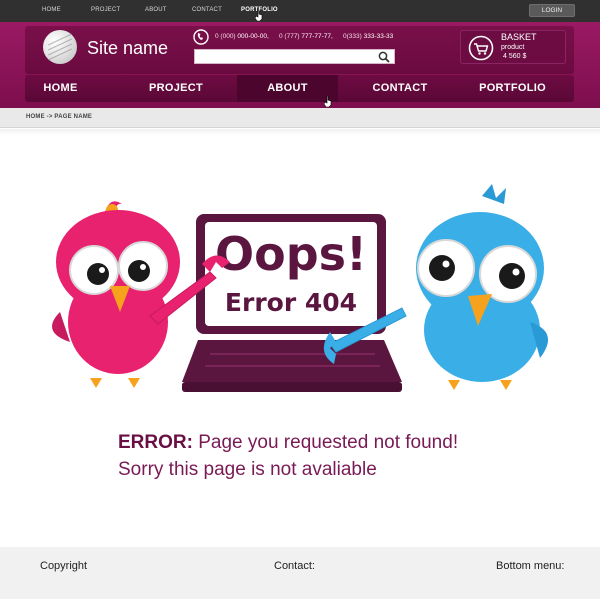 Image resolution: width=600 pixels, height=599 pixels. What do you see at coordinates (325, 442) in the screenshot?
I see `error-text: Page you requested not found!` at bounding box center [325, 442].